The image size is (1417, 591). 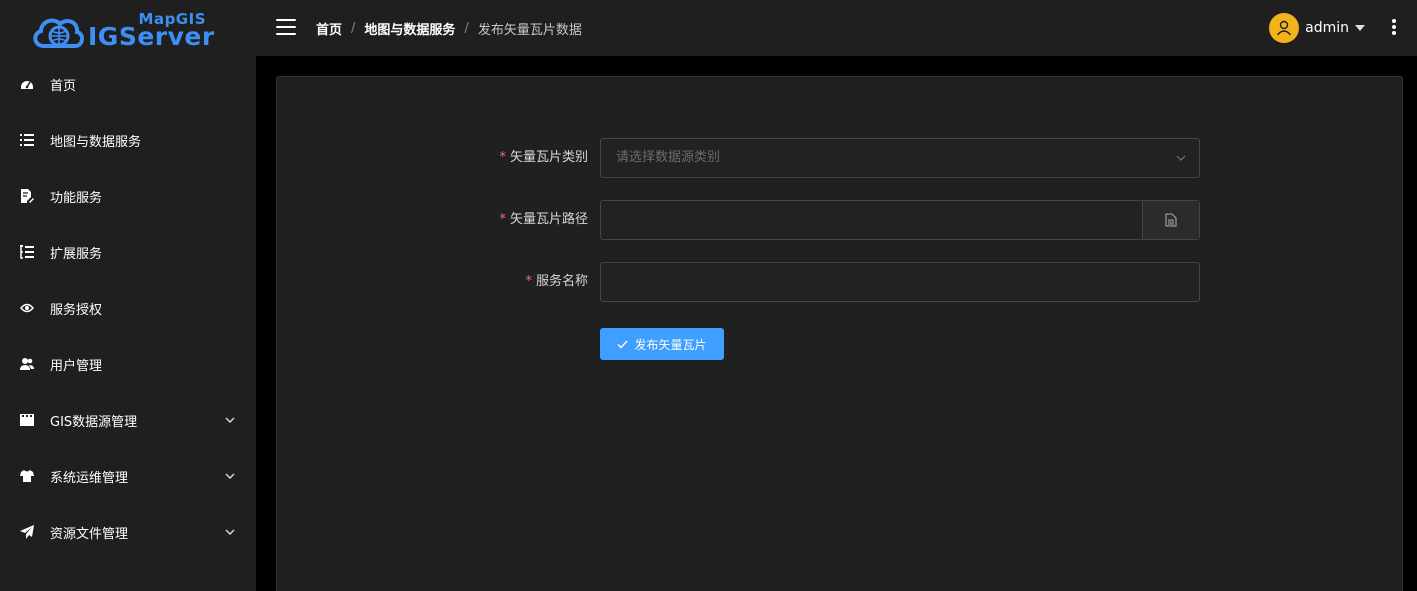 What do you see at coordinates (76, 198) in the screenshot?
I see `sidebar-item-label: 功能服务` at bounding box center [76, 198].